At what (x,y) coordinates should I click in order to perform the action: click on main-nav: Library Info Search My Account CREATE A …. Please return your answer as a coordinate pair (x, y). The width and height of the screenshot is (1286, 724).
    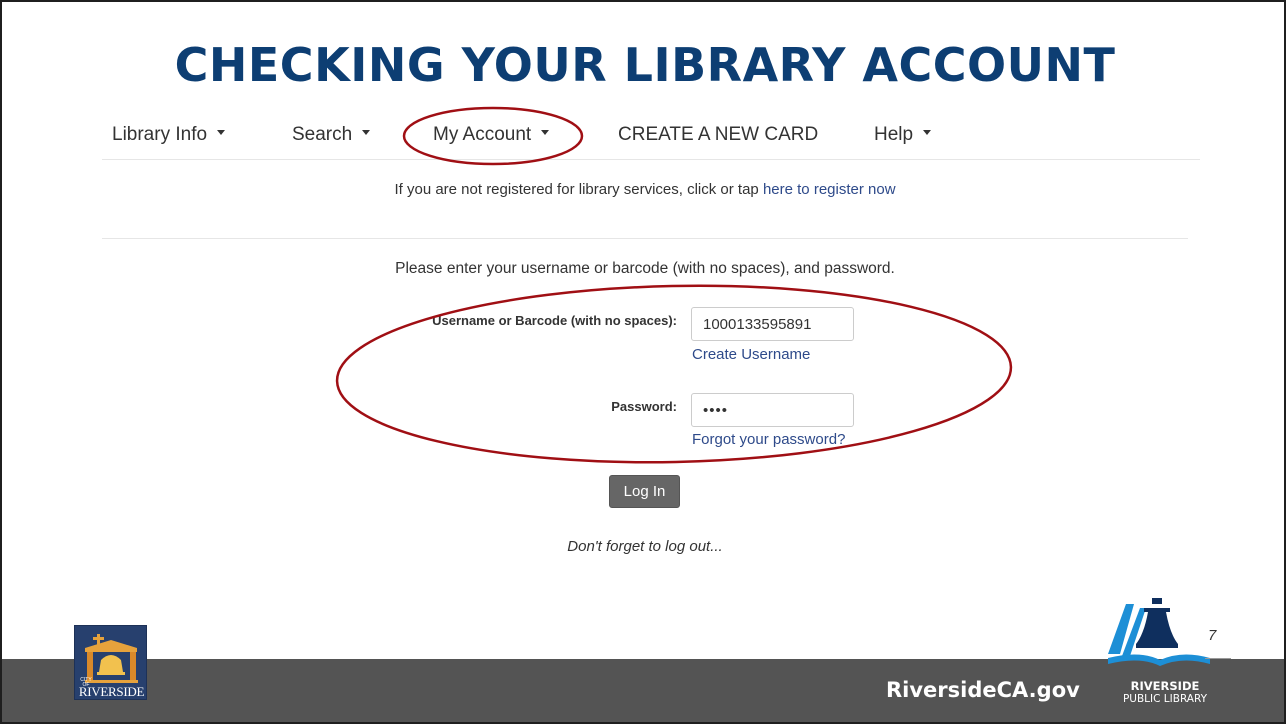
    Looking at the image, I should click on (651, 137).